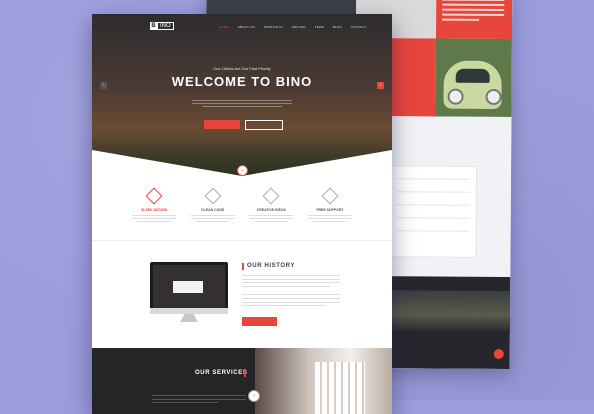 This screenshot has height=414, width=594. I want to click on back-text-lines, so click(473, 12).